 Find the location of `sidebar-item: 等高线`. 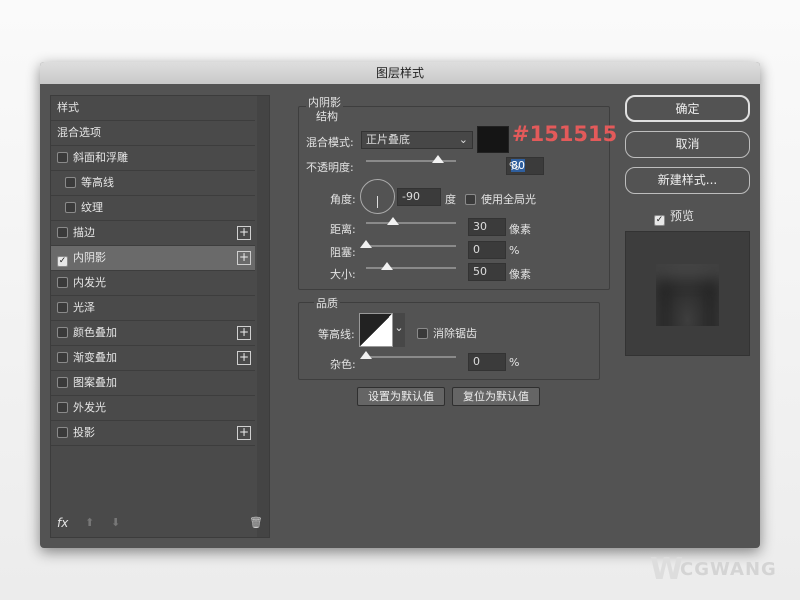

sidebar-item: 等高线 is located at coordinates (153, 183).